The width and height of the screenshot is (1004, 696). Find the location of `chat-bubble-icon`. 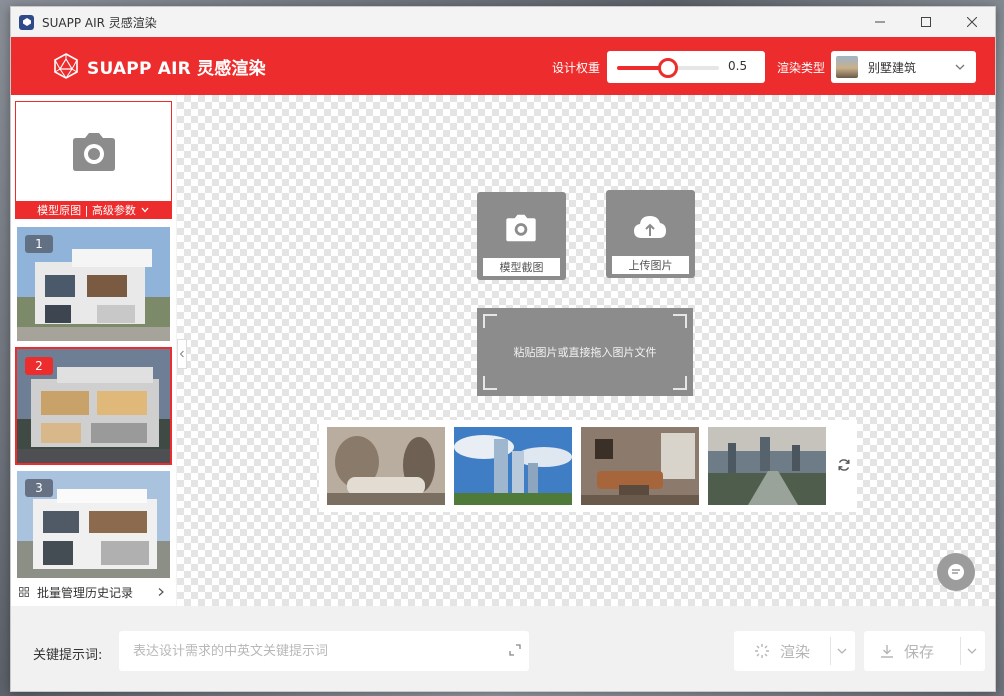

chat-bubble-icon is located at coordinates (956, 572).